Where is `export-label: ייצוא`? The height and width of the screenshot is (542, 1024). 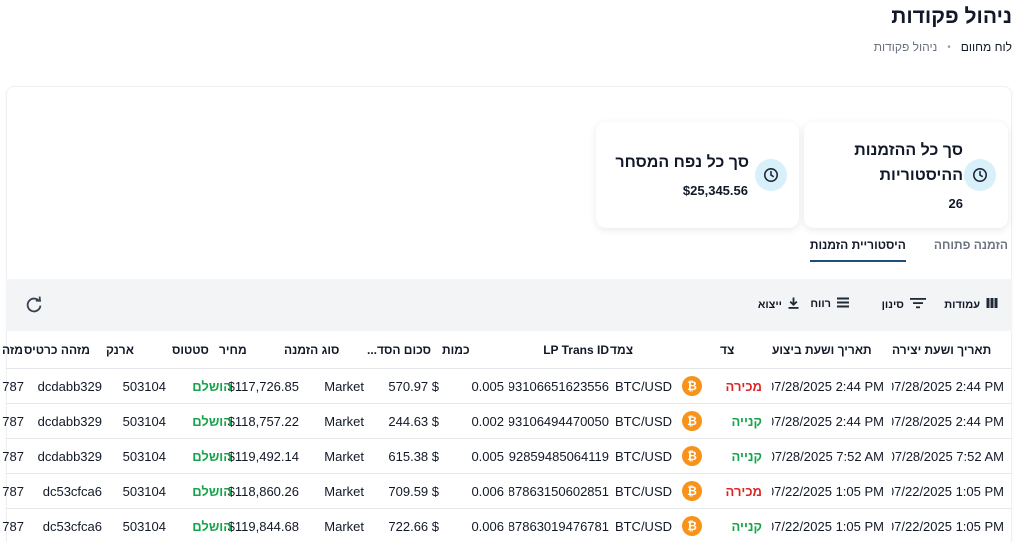 export-label: ייצוא is located at coordinates (769, 304).